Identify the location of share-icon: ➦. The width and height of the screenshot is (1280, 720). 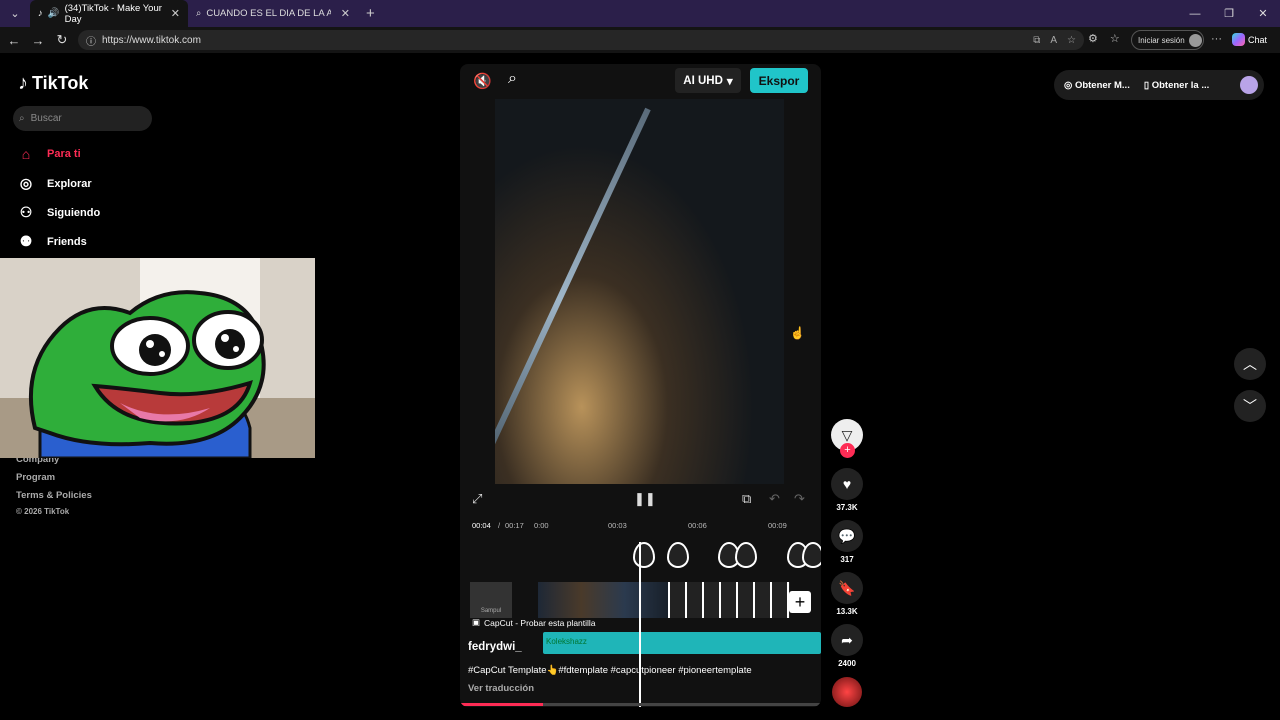
(847, 640).